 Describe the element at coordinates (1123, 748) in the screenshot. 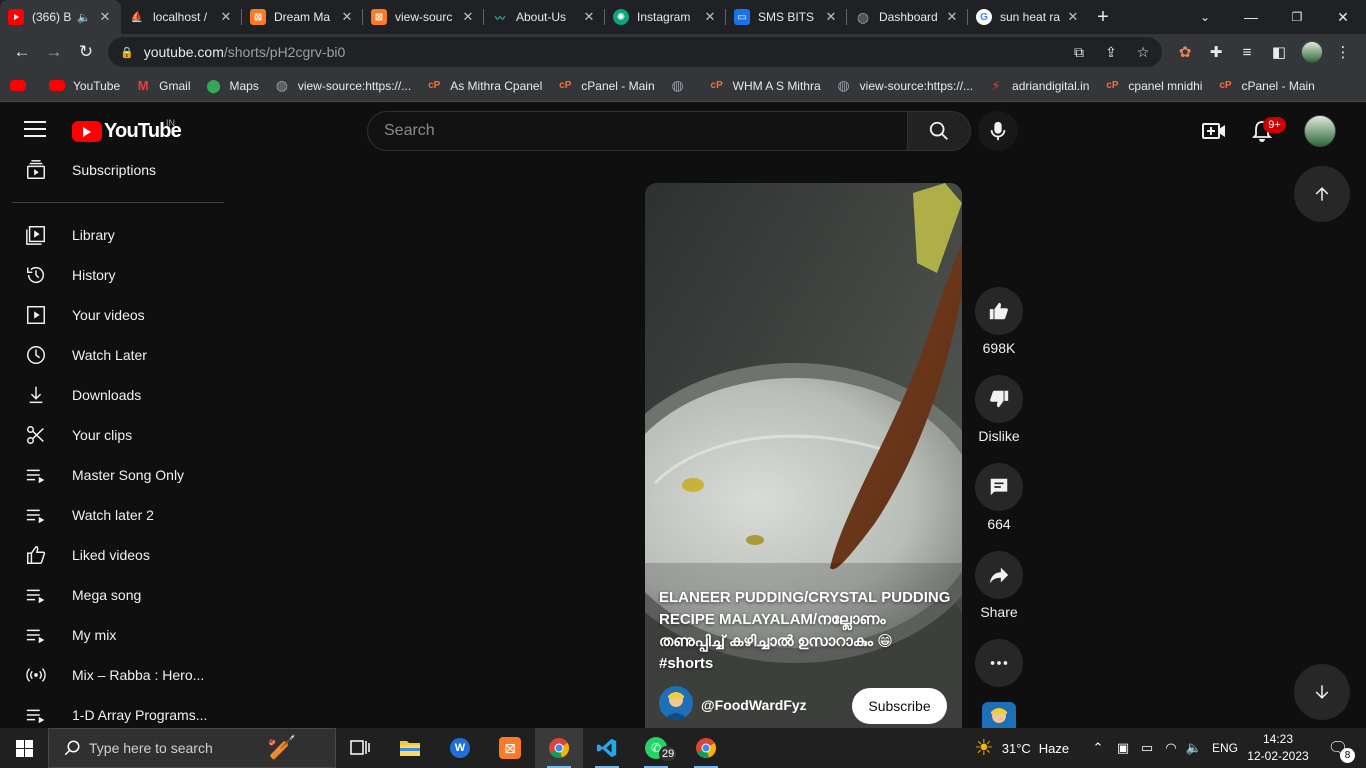

I see `meet-now-icon: ▣` at that location.